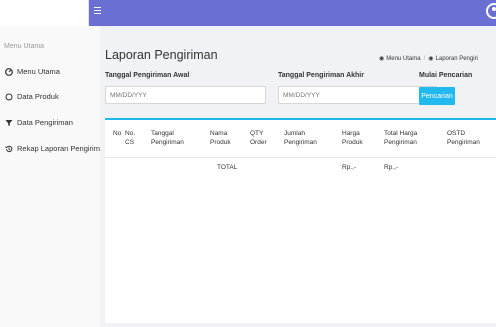 This screenshot has height=327, width=496. Describe the element at coordinates (8, 96) in the screenshot. I see `circle-icon` at that location.